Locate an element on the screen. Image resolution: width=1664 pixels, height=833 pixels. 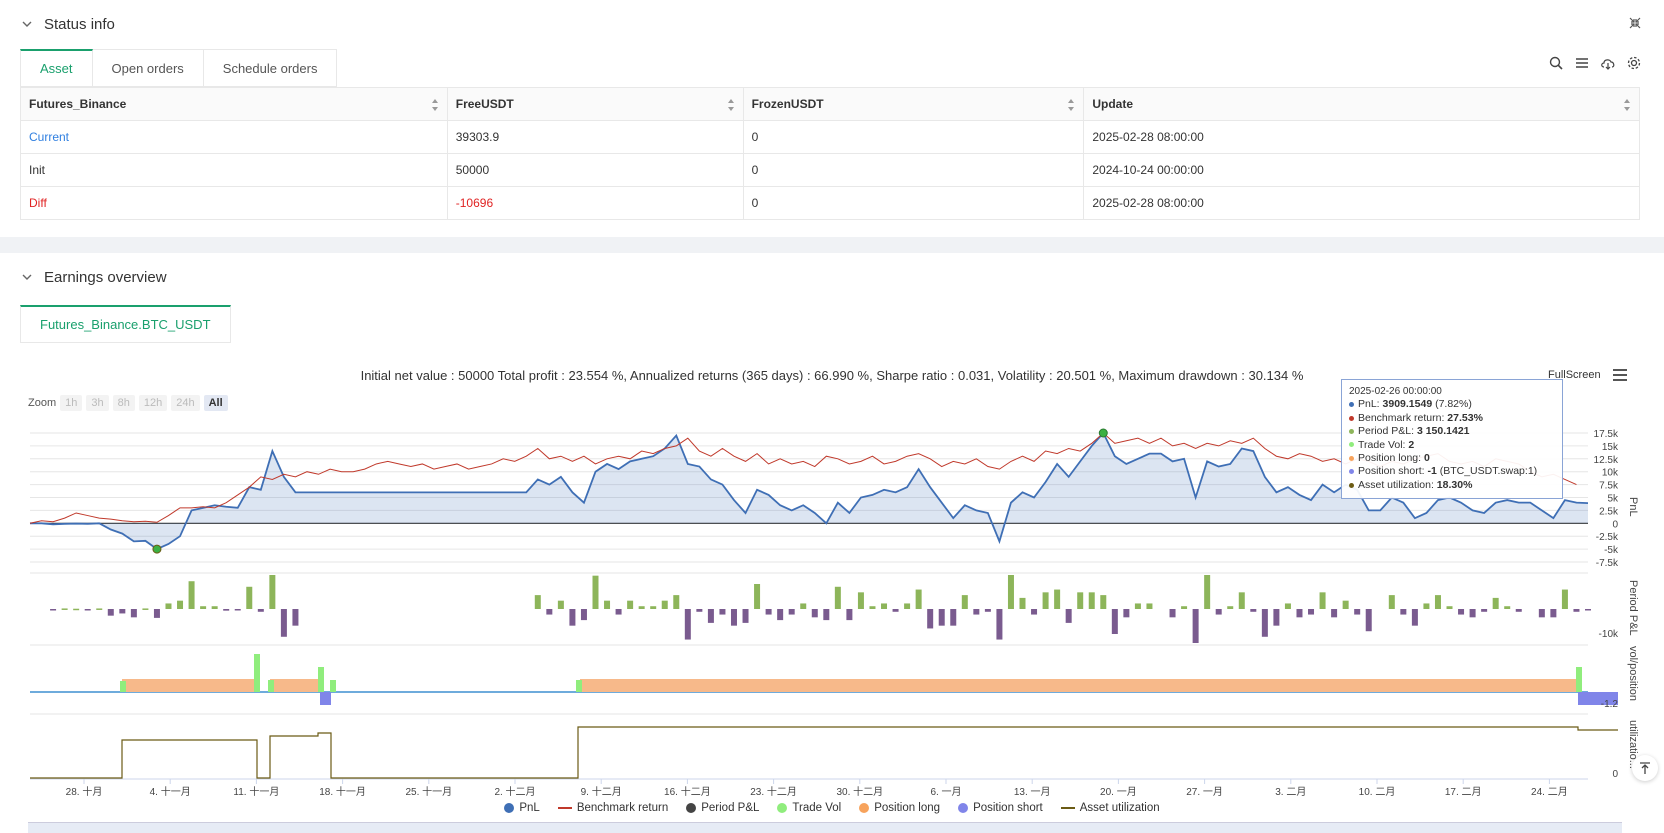
legend-label: Period P&L is located at coordinates (730, 808).